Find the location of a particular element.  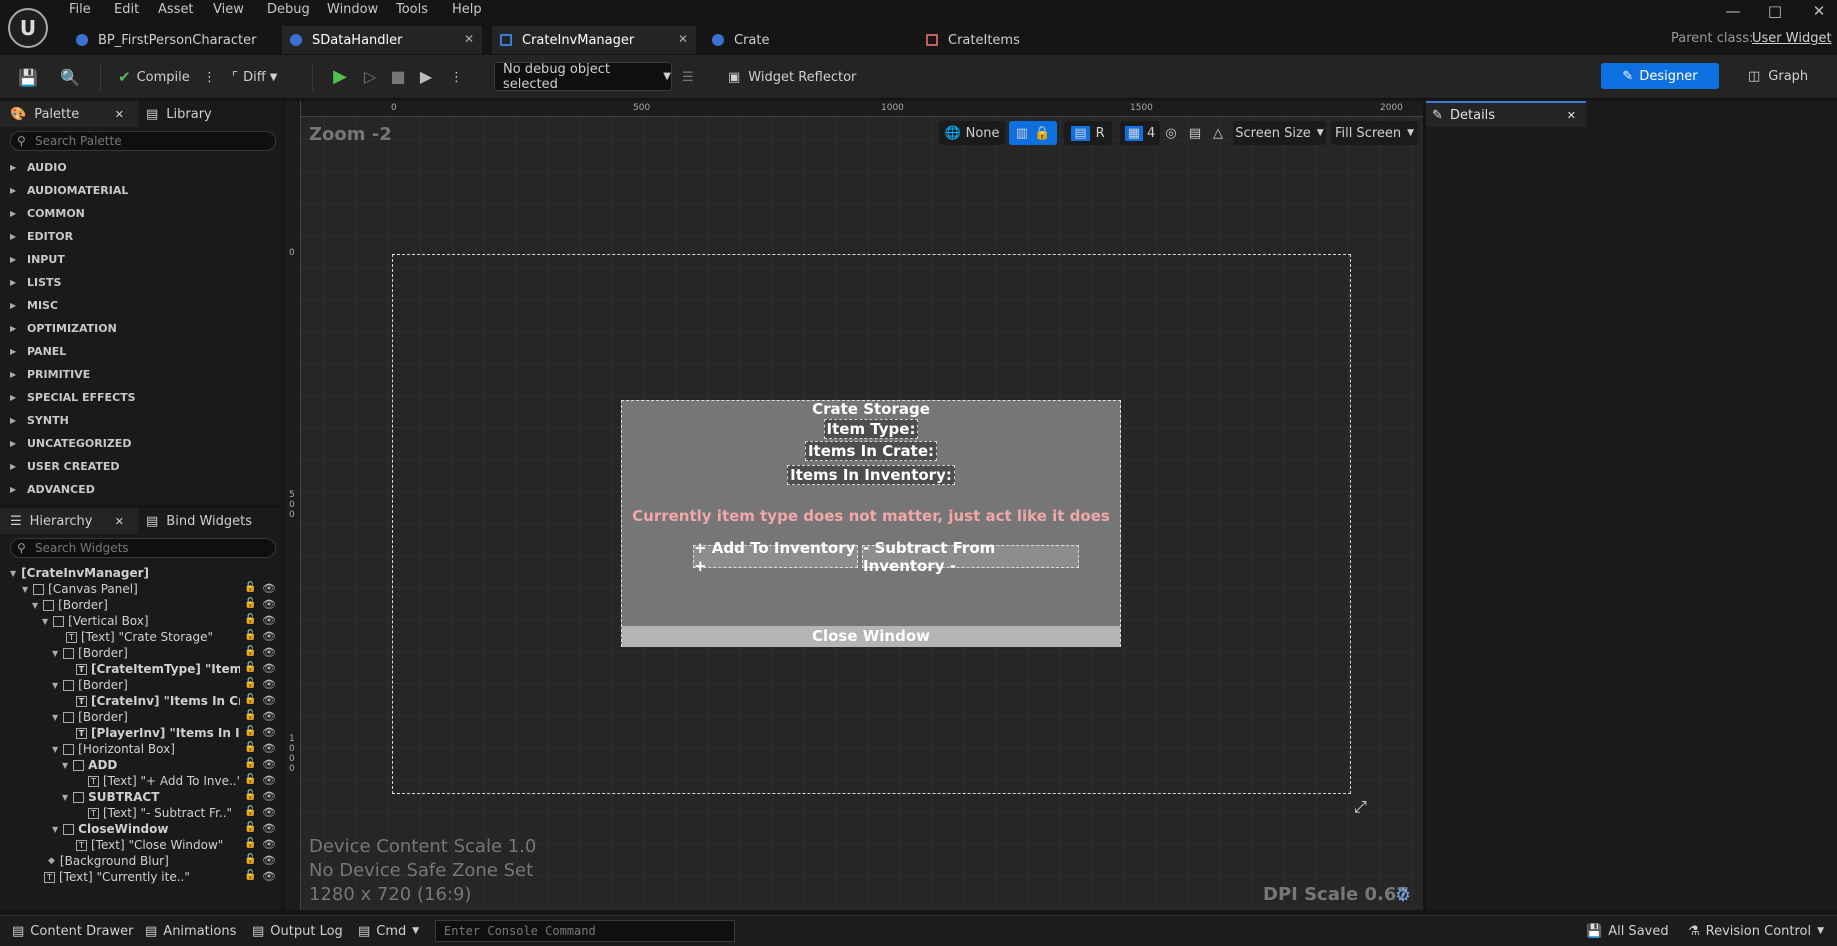

palette-category-optimization: OPTIMIZATION is located at coordinates (141, 328).